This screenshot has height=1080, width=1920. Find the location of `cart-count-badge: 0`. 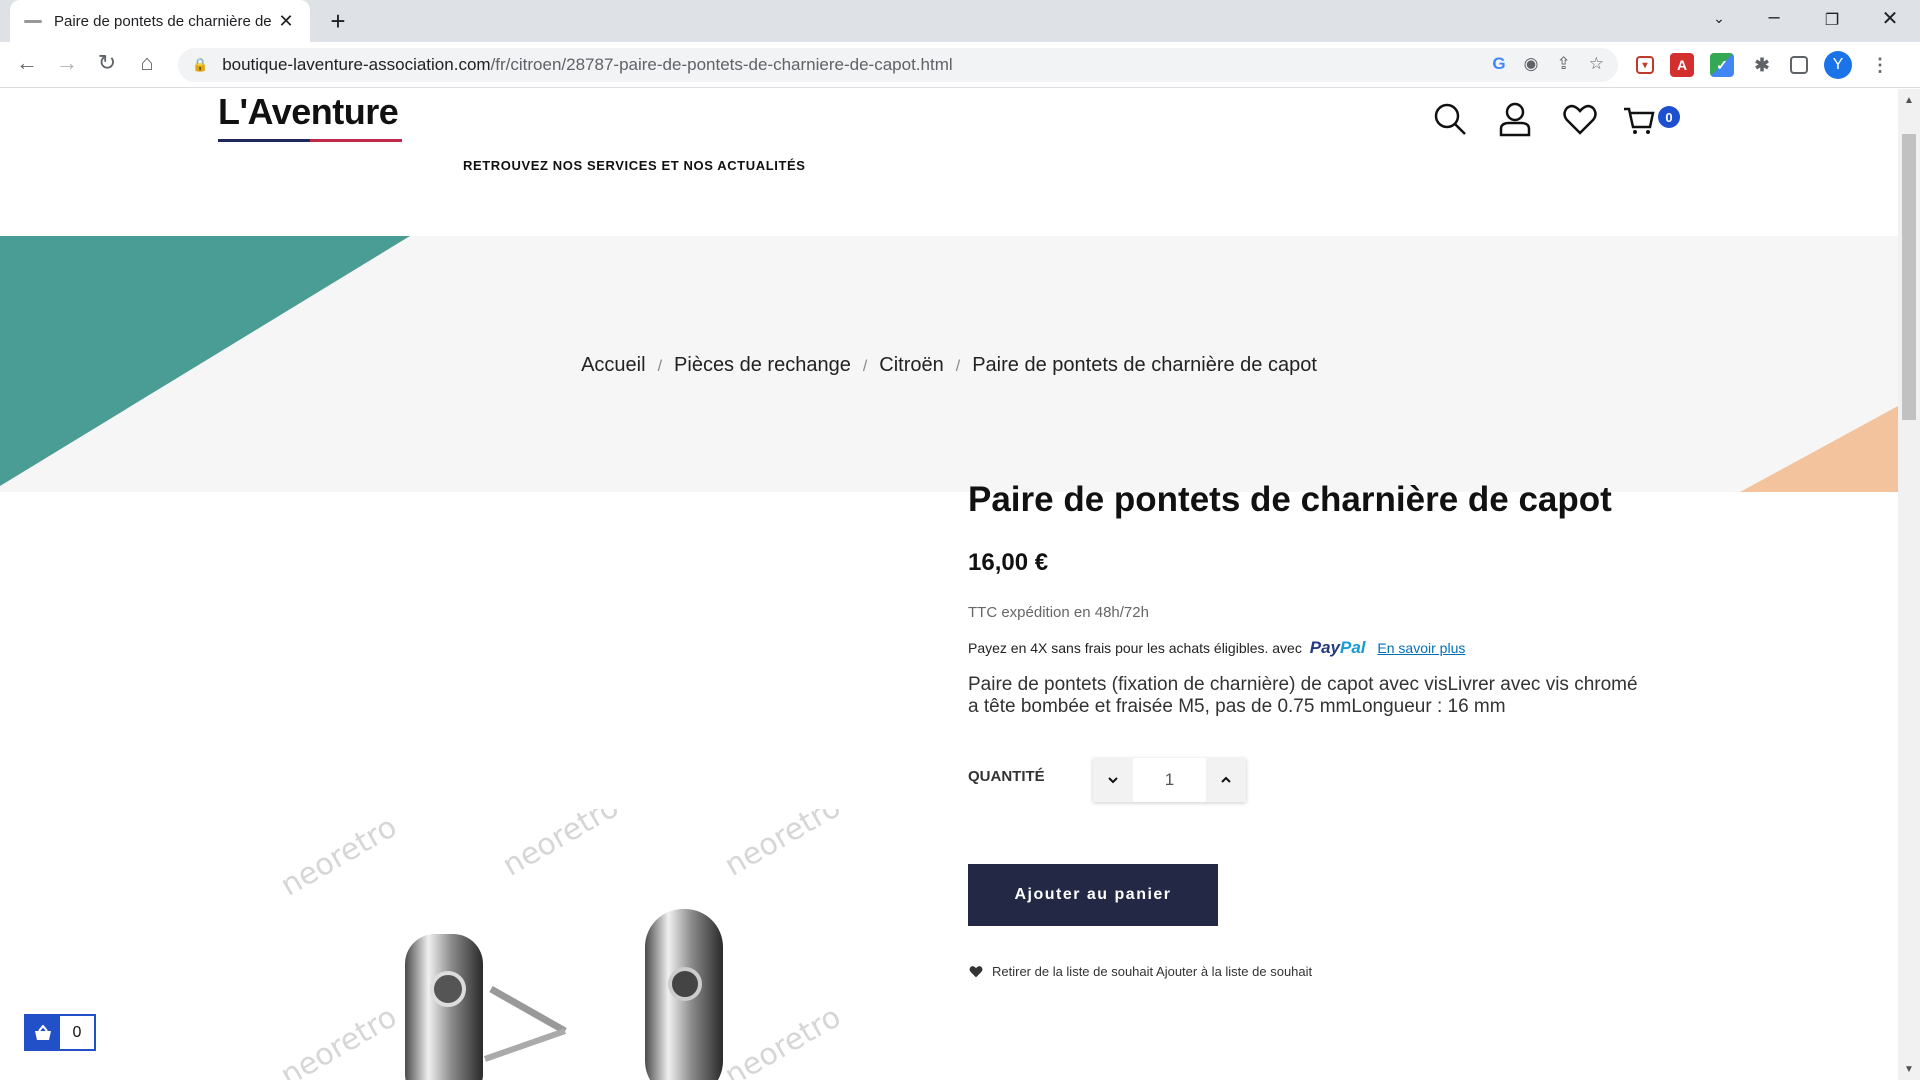

cart-count-badge: 0 is located at coordinates (1669, 117).